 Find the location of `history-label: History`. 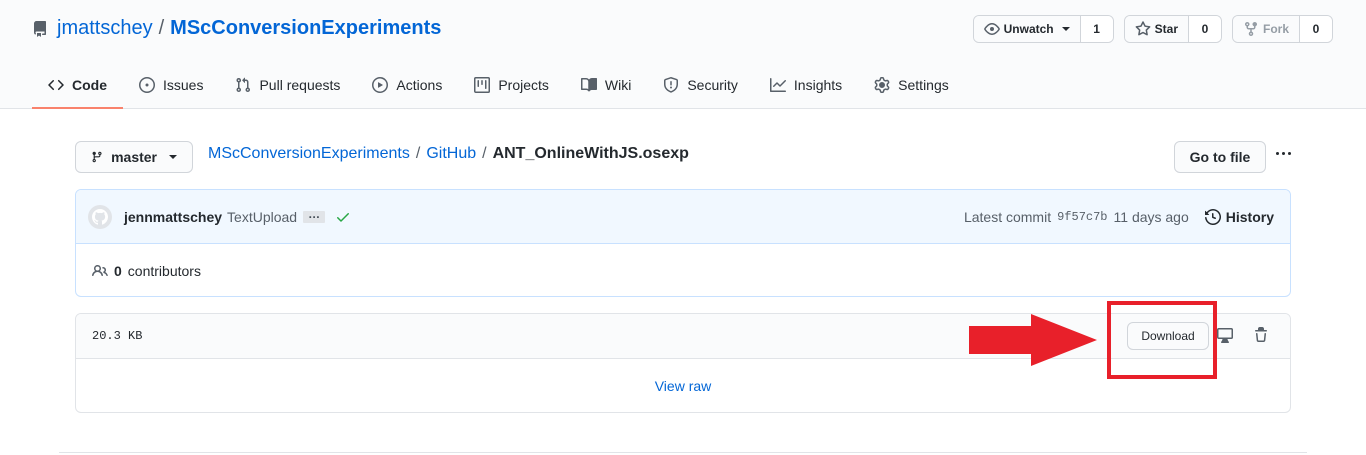

history-label: History is located at coordinates (1249, 217).